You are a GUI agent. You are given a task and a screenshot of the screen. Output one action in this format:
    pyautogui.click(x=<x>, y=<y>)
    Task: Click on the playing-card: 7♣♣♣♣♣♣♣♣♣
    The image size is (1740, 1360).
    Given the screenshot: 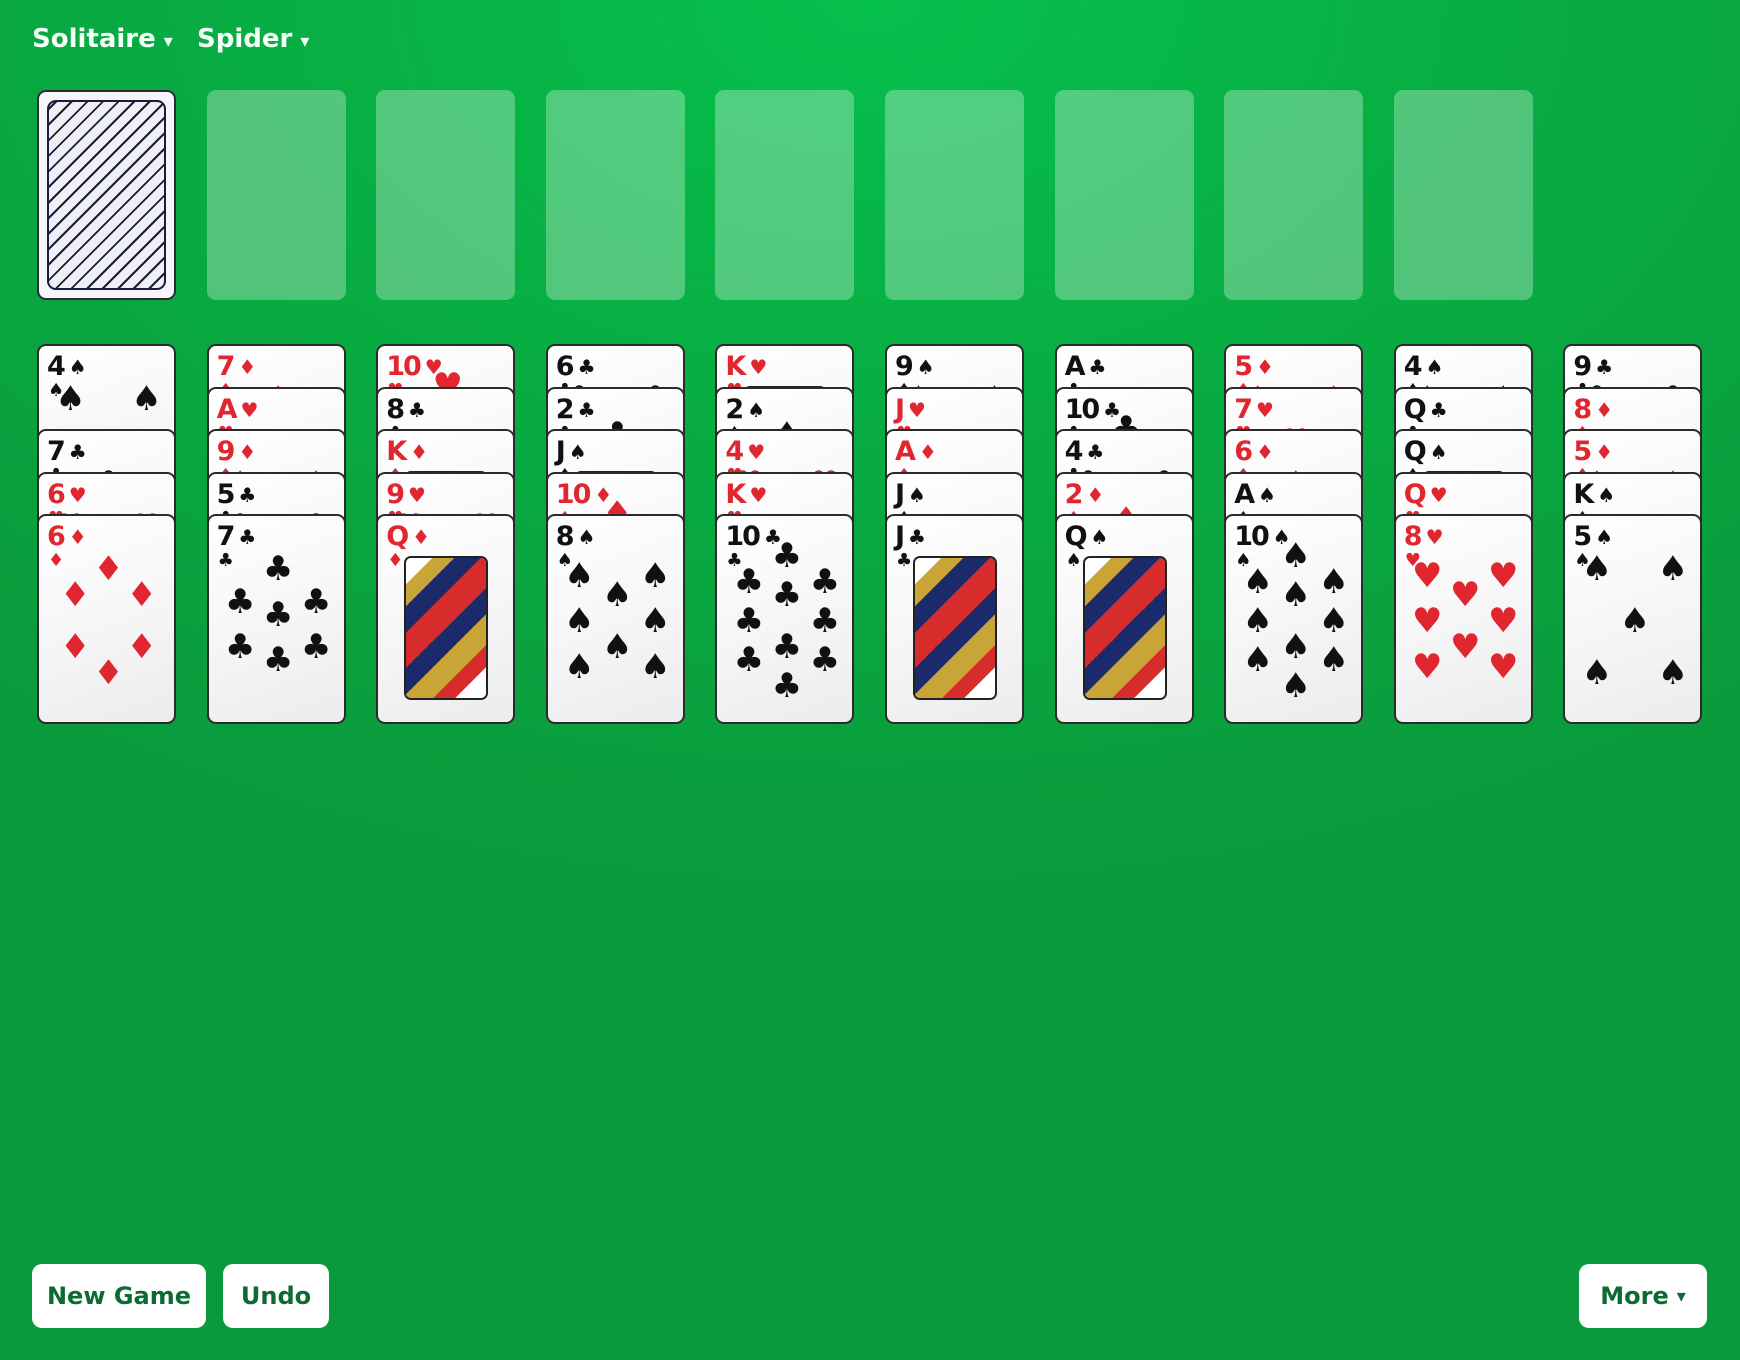 What is the action you would take?
    pyautogui.click(x=276, y=619)
    